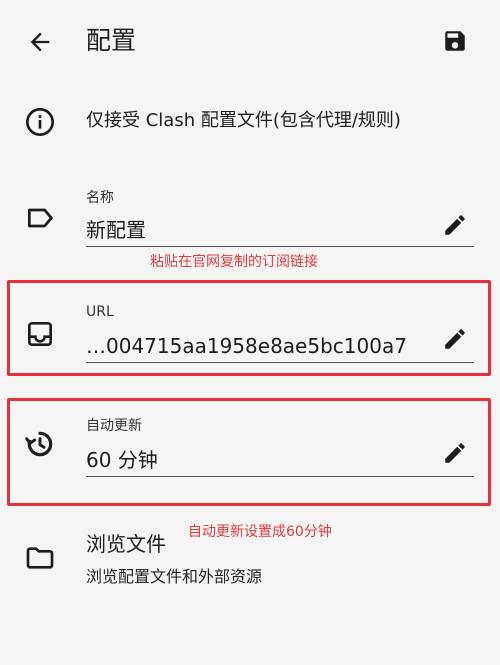  What do you see at coordinates (250, 42) in the screenshot?
I see `app-bar: 配置` at bounding box center [250, 42].